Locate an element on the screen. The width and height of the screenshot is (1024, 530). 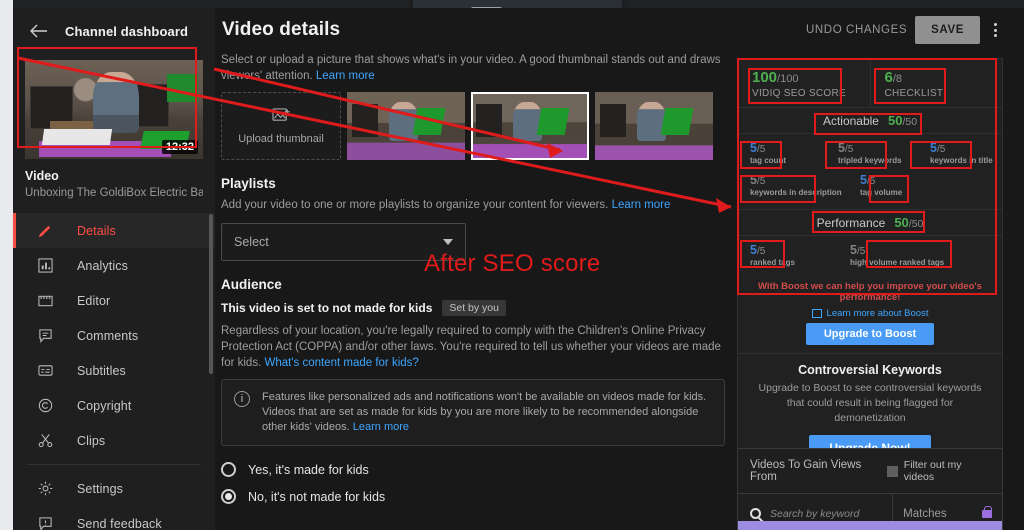
upload-thumbnail-button: Upload thumbnail is located at coordinates (281, 126).